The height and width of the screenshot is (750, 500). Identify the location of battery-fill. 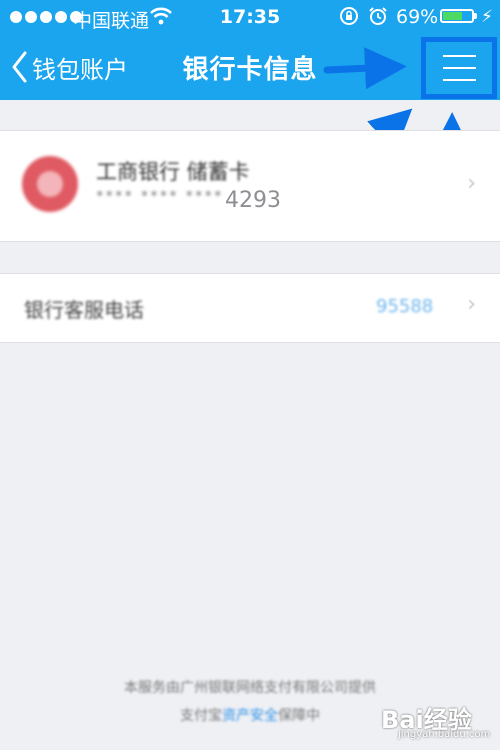
(452, 16).